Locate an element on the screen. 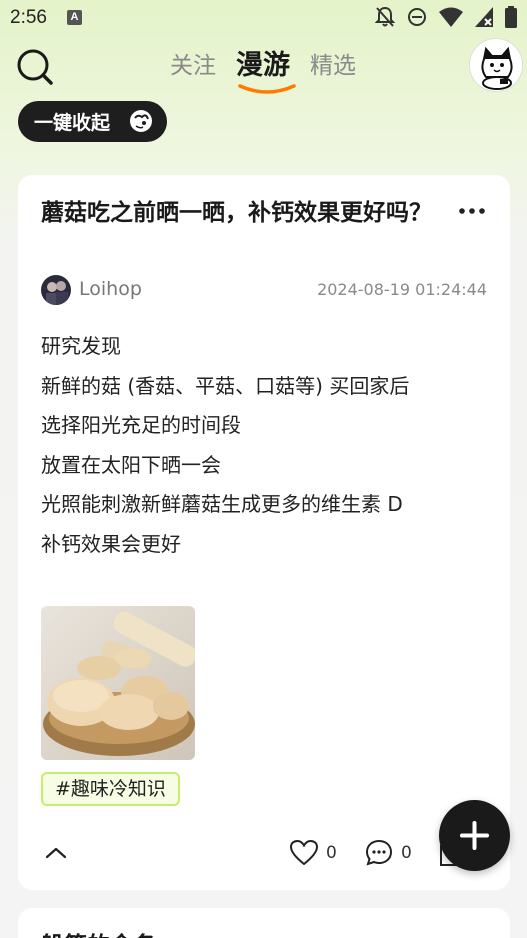 Image resolution: width=527 pixels, height=938 pixels. author-avatar-image is located at coordinates (56, 290).